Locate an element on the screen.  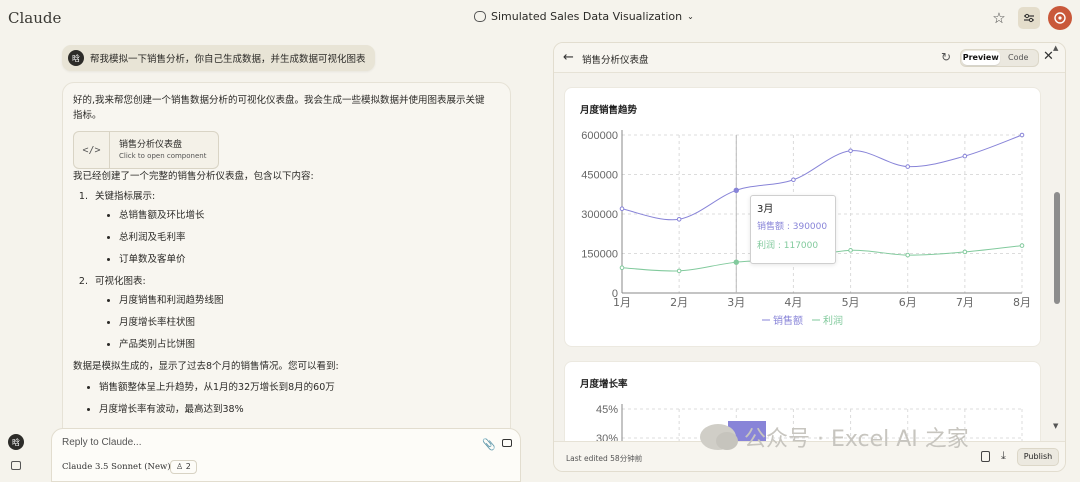
star-icon: ☆ is located at coordinates (999, 18).